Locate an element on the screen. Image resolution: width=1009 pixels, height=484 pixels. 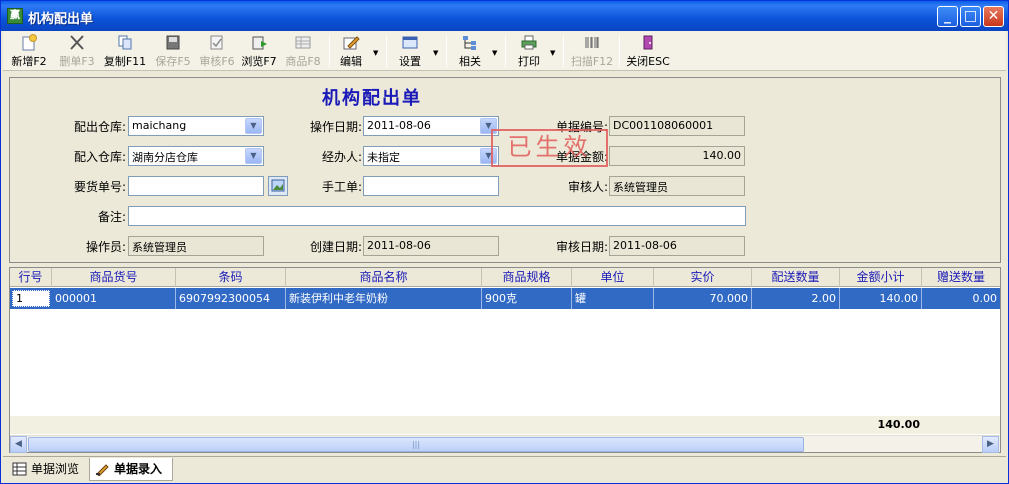
settings-menu-button: 设置 is located at coordinates (410, 51).